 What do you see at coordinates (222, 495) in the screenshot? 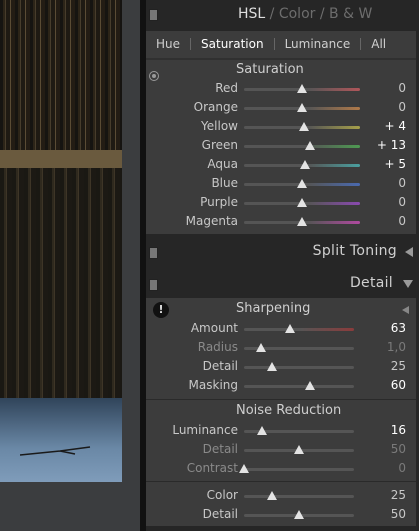
I see `slider-label: Color` at bounding box center [222, 495].